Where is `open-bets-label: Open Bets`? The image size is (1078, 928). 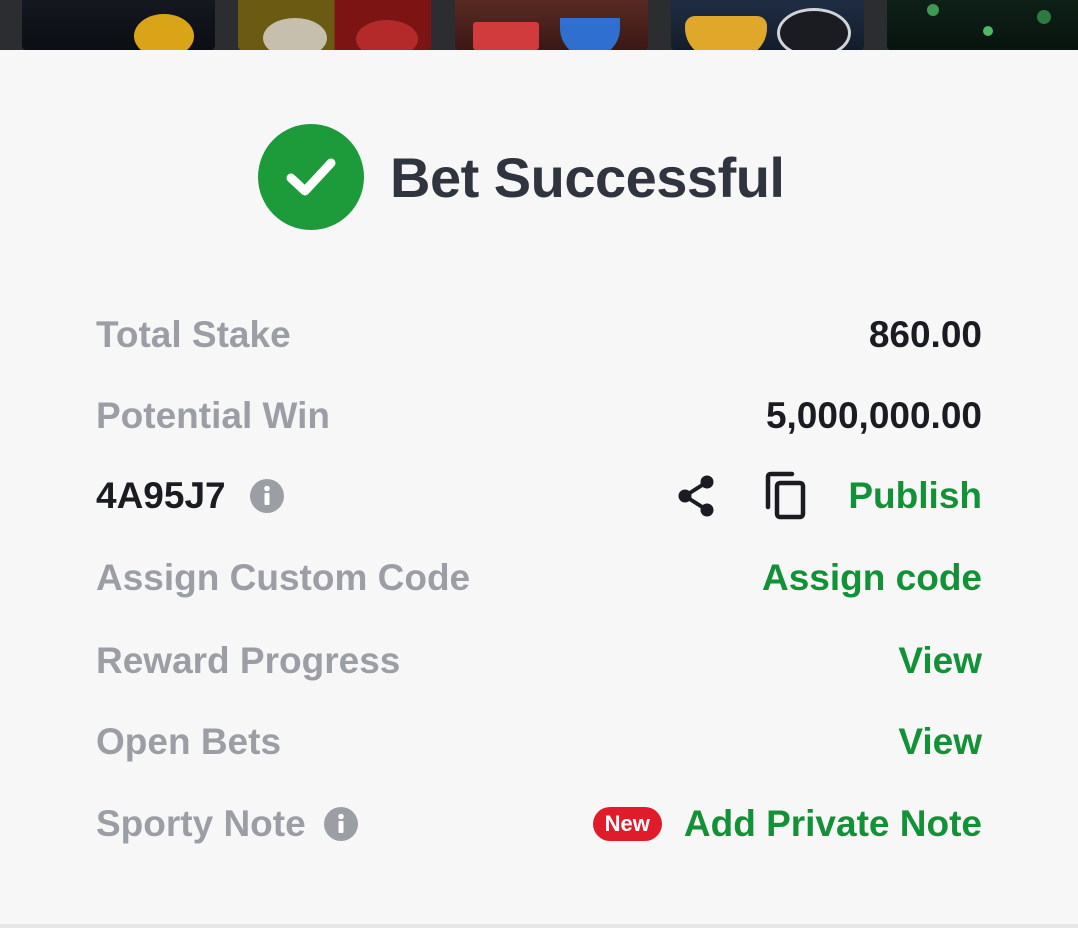 open-bets-label: Open Bets is located at coordinates (189, 741).